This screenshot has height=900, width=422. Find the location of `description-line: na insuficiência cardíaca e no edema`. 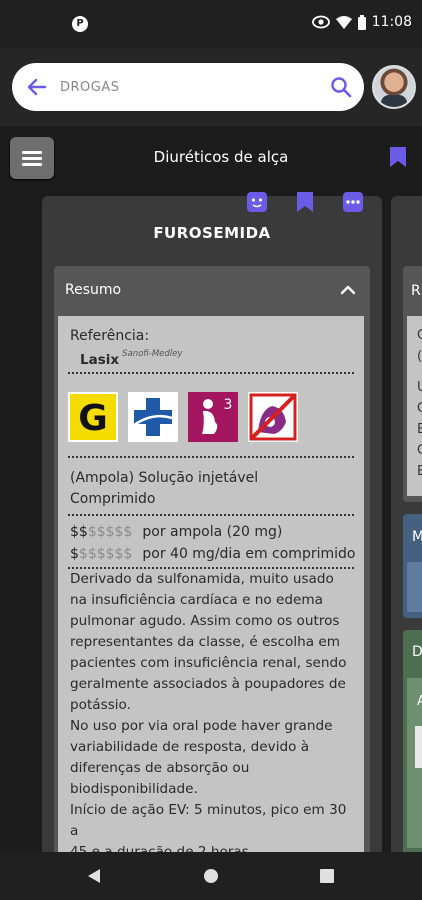

description-line: na insuficiência cardíaca e no edema is located at coordinates (196, 600).